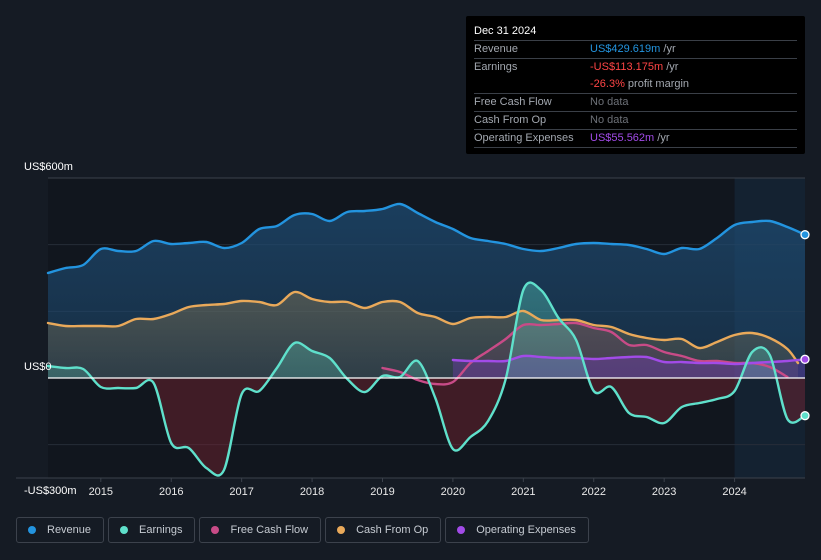 Image resolution: width=821 pixels, height=560 pixels. Describe the element at coordinates (32, 530) in the screenshot. I see `revenue-dot-icon` at that location.